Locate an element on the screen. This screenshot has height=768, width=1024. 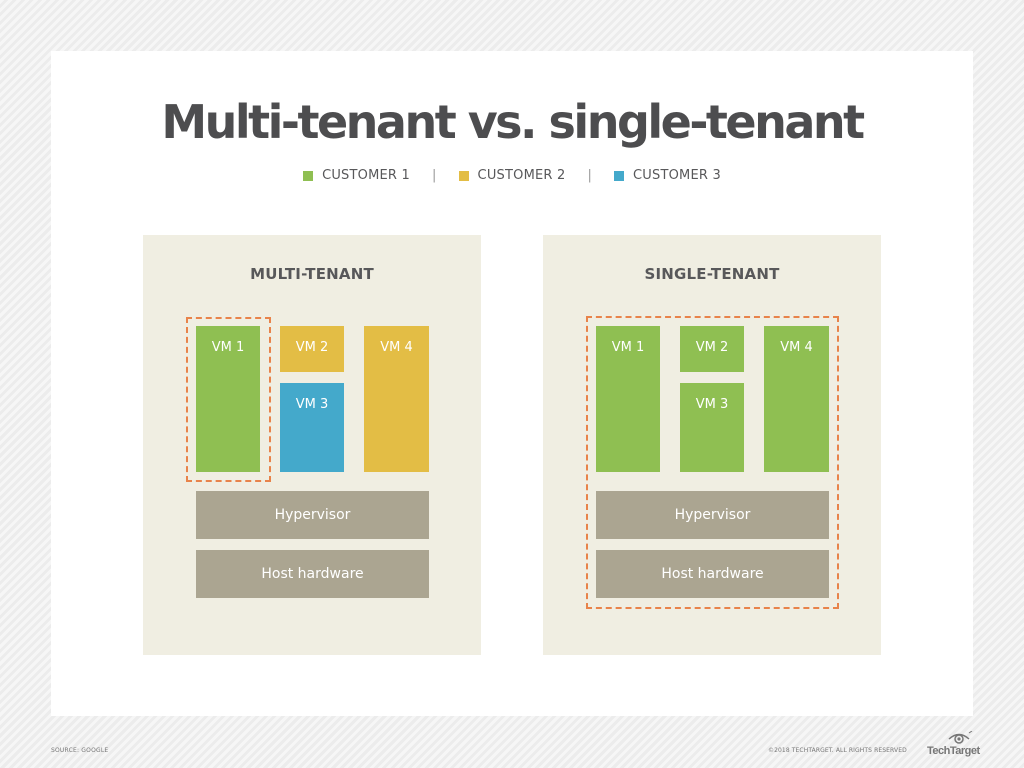
legend-label: CUSTOMER 2 is located at coordinates (521, 175).